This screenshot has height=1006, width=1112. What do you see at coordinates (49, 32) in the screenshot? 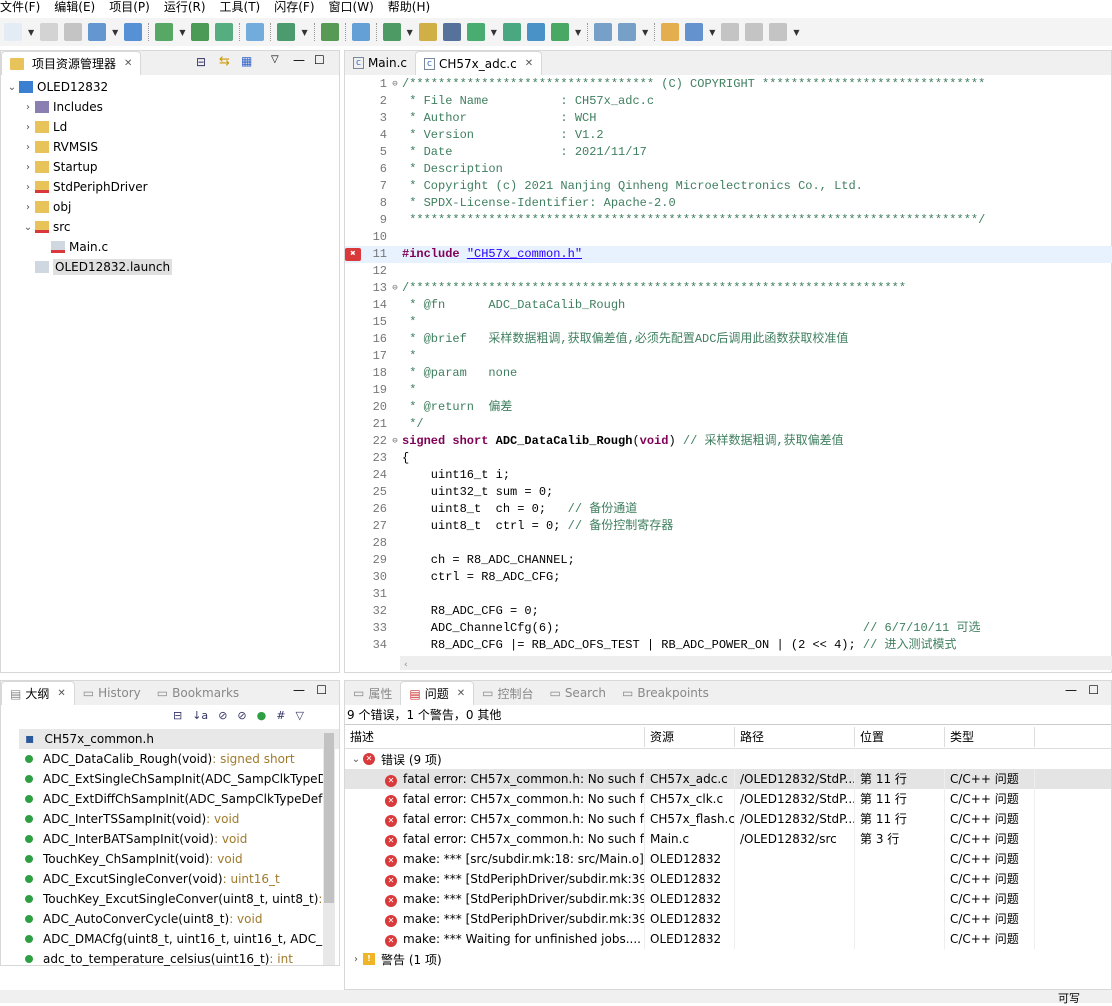
I see `save-icon` at bounding box center [49, 32].